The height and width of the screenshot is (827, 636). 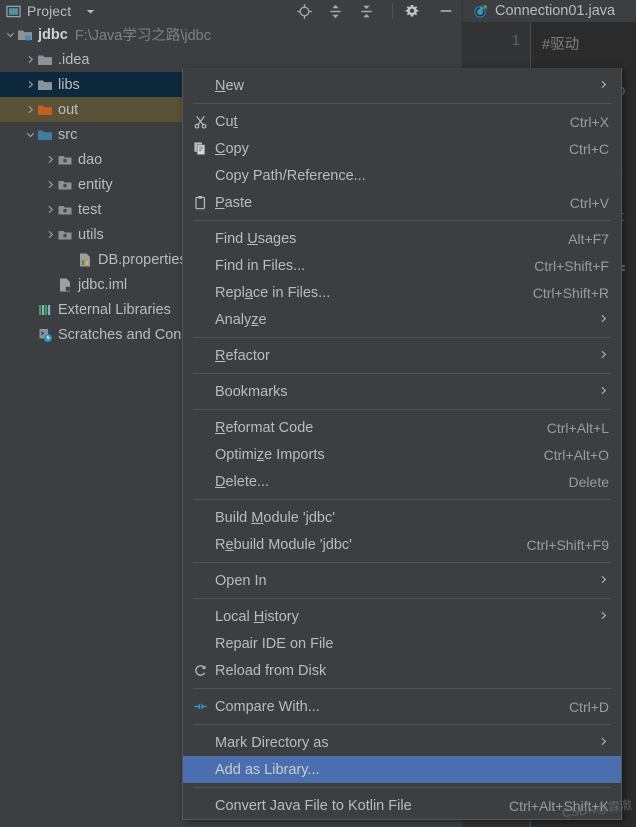 I want to click on menu-item-label: Cut, so click(x=226, y=121).